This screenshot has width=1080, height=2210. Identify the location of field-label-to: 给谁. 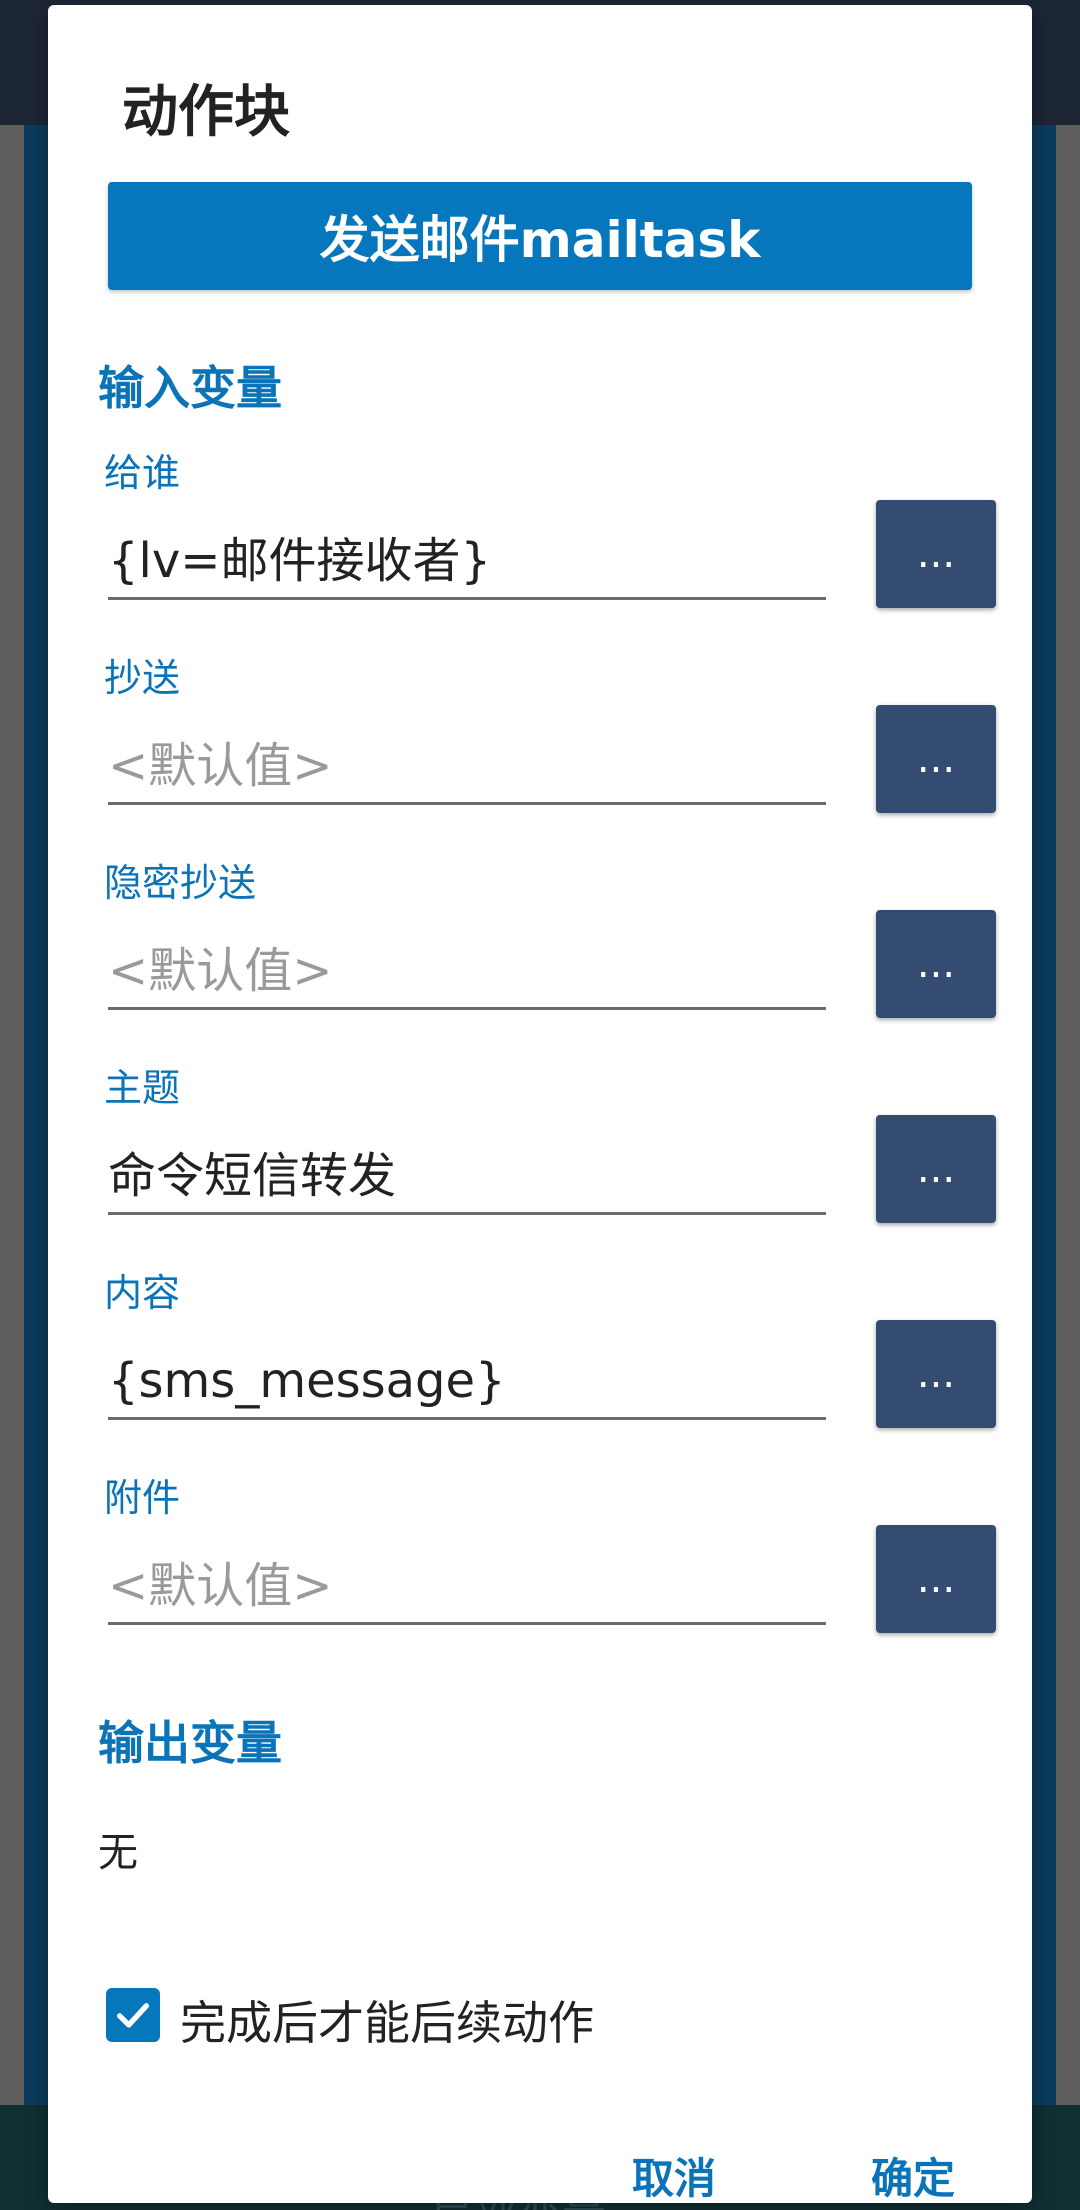
(142, 473).